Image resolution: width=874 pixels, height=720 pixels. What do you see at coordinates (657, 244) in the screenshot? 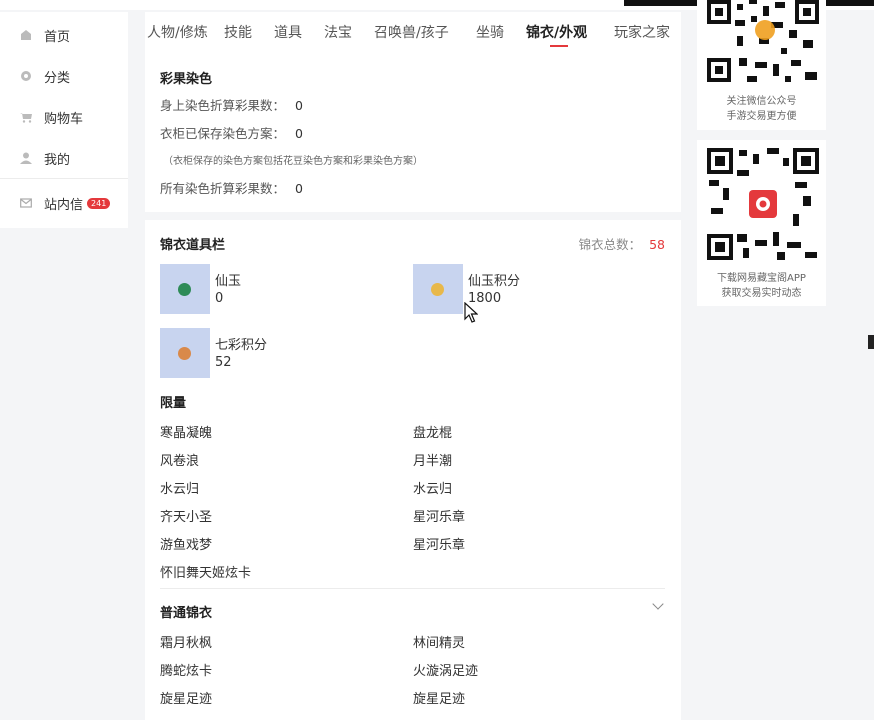
I see `outfit-total-value: 58` at bounding box center [657, 244].